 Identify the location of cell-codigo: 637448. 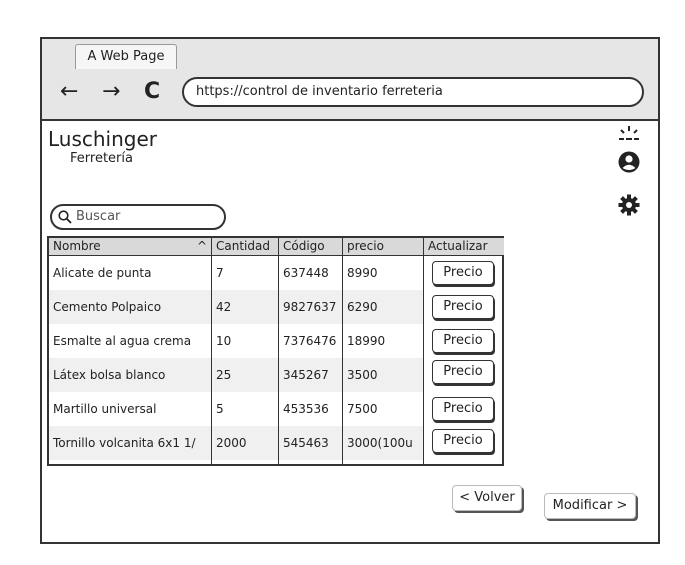
(306, 273).